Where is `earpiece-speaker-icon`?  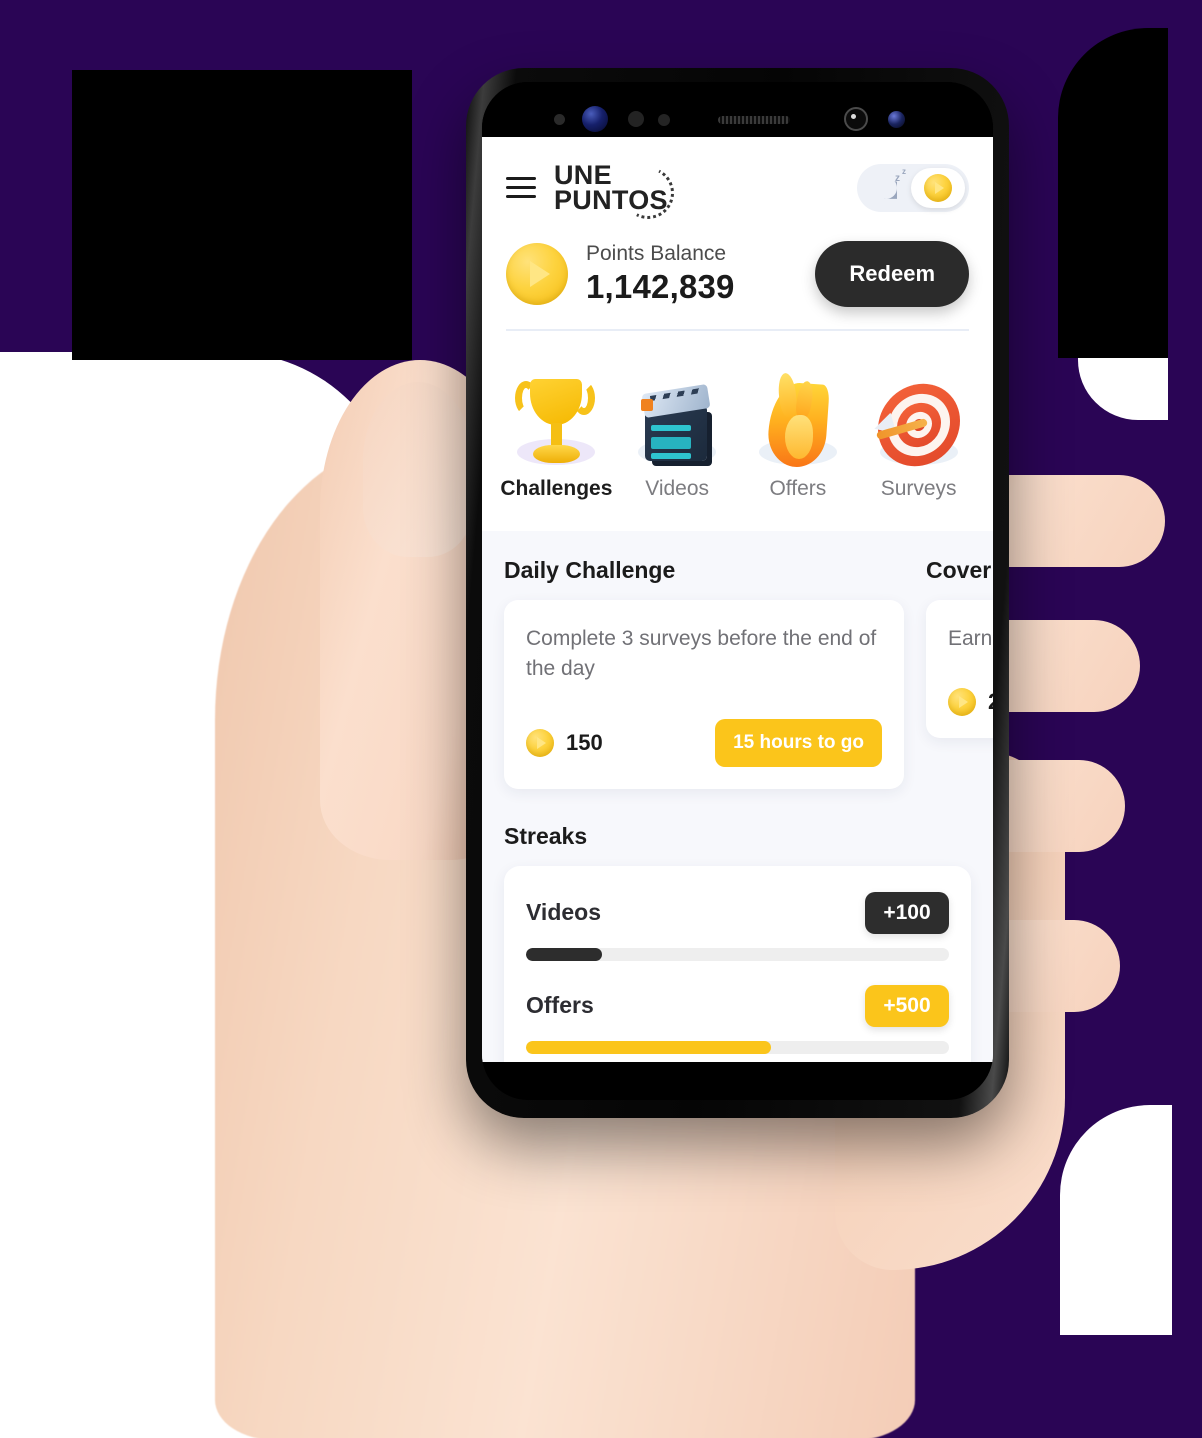
earpiece-speaker-icon is located at coordinates (754, 120).